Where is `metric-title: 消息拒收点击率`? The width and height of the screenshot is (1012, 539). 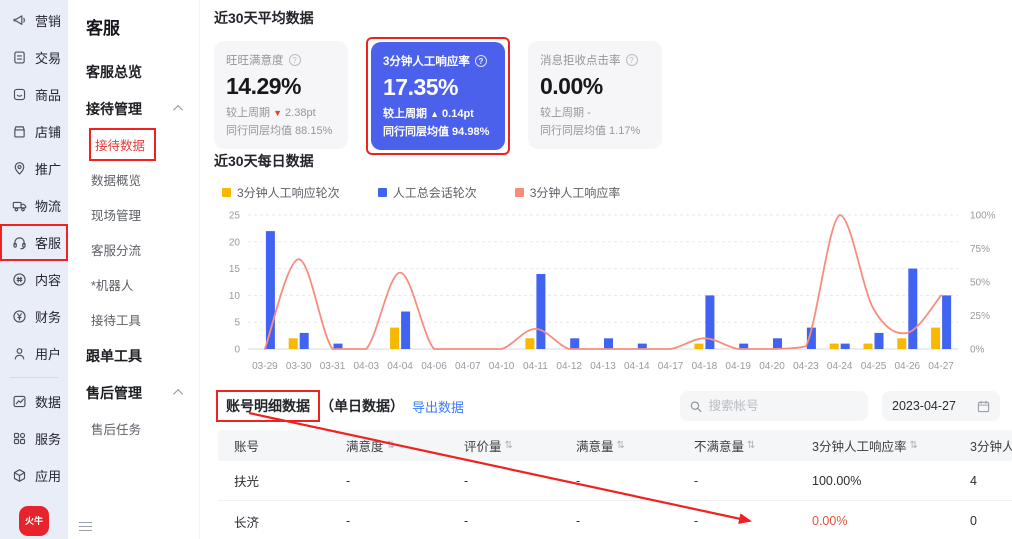 metric-title: 消息拒收点击率 is located at coordinates (580, 61).